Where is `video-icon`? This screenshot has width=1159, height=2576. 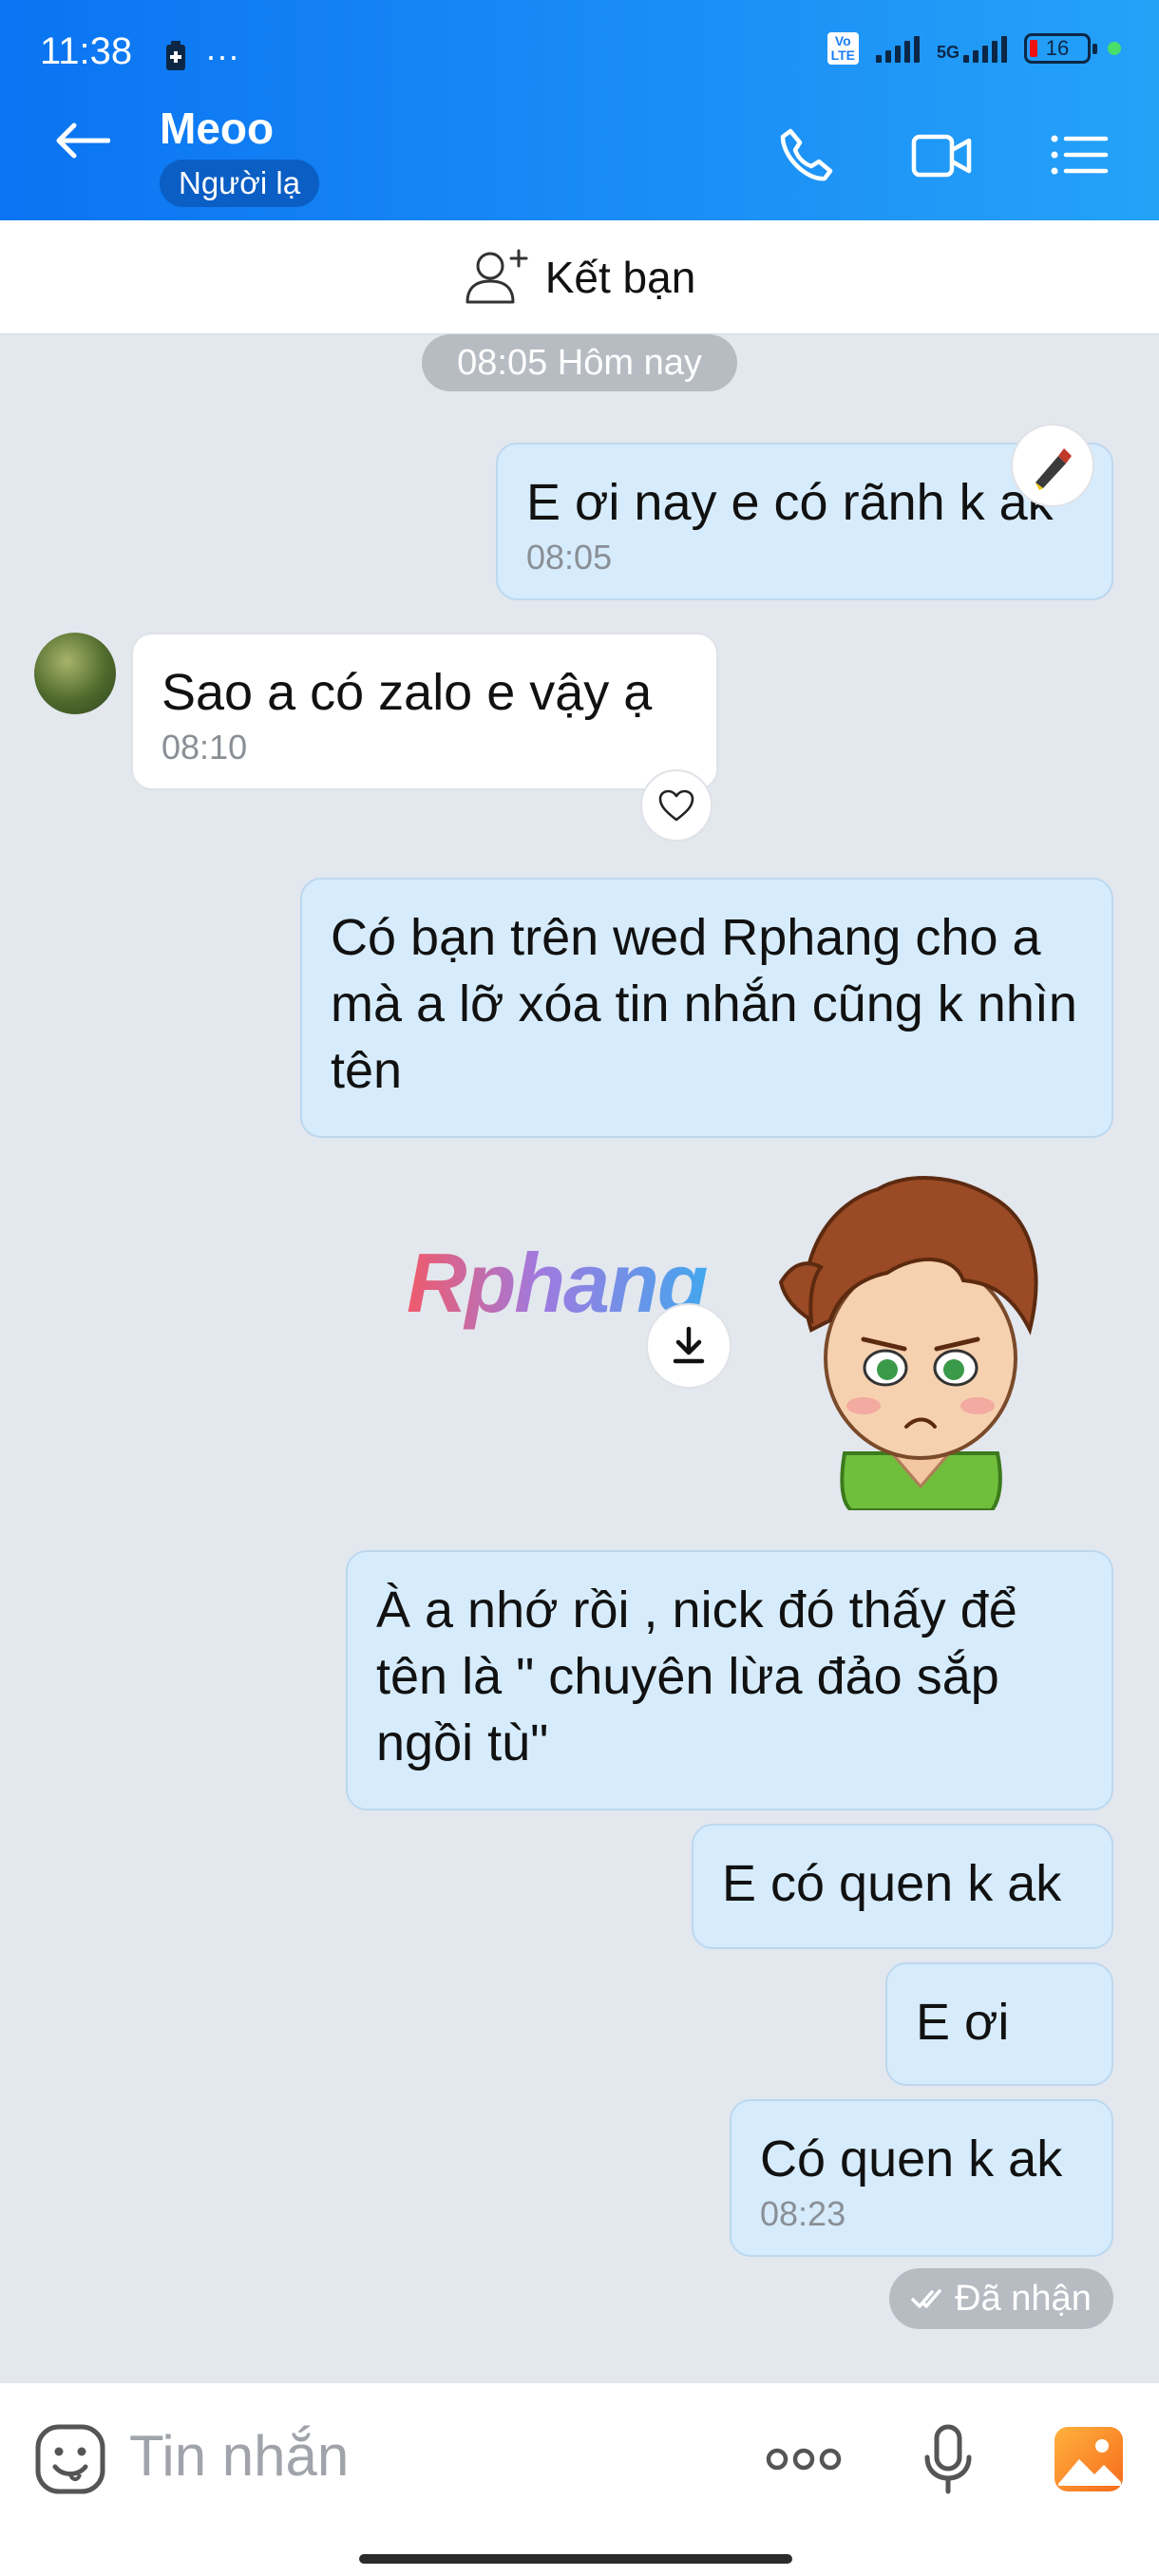
video-icon is located at coordinates (941, 156).